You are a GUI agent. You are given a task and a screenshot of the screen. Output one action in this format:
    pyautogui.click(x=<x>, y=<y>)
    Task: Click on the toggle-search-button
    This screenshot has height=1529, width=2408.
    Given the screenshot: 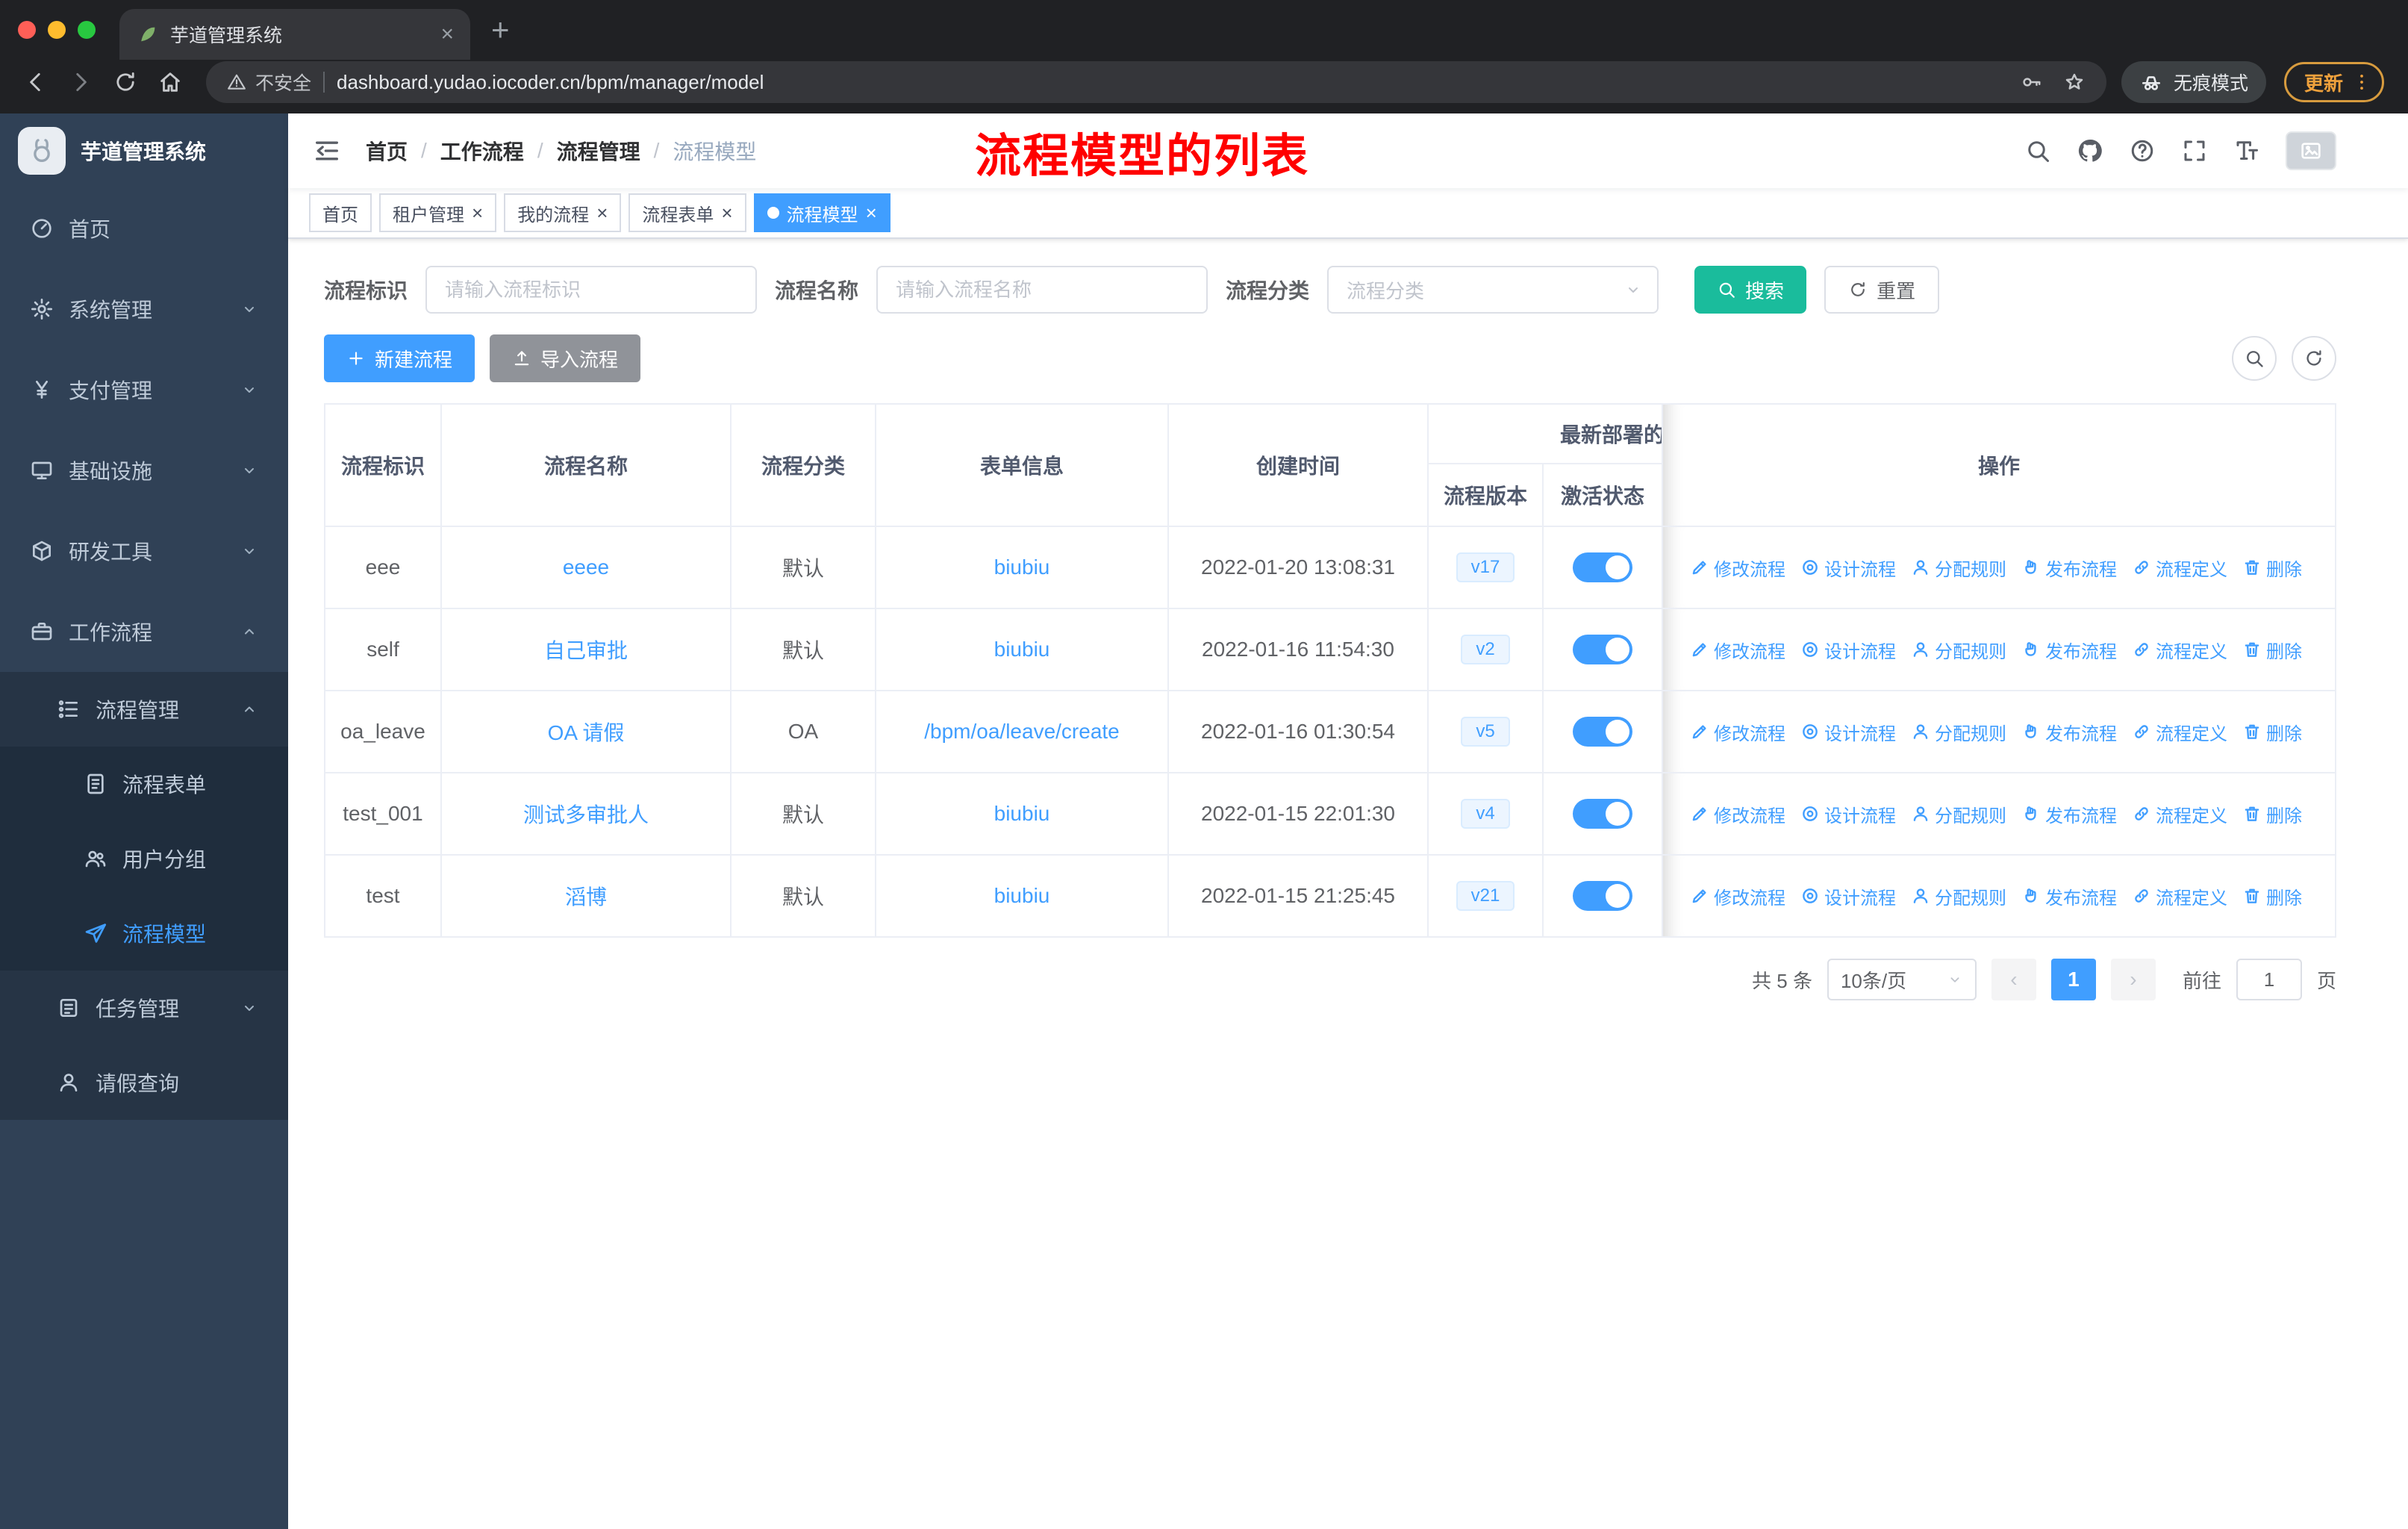 What is the action you would take?
    pyautogui.click(x=2254, y=358)
    